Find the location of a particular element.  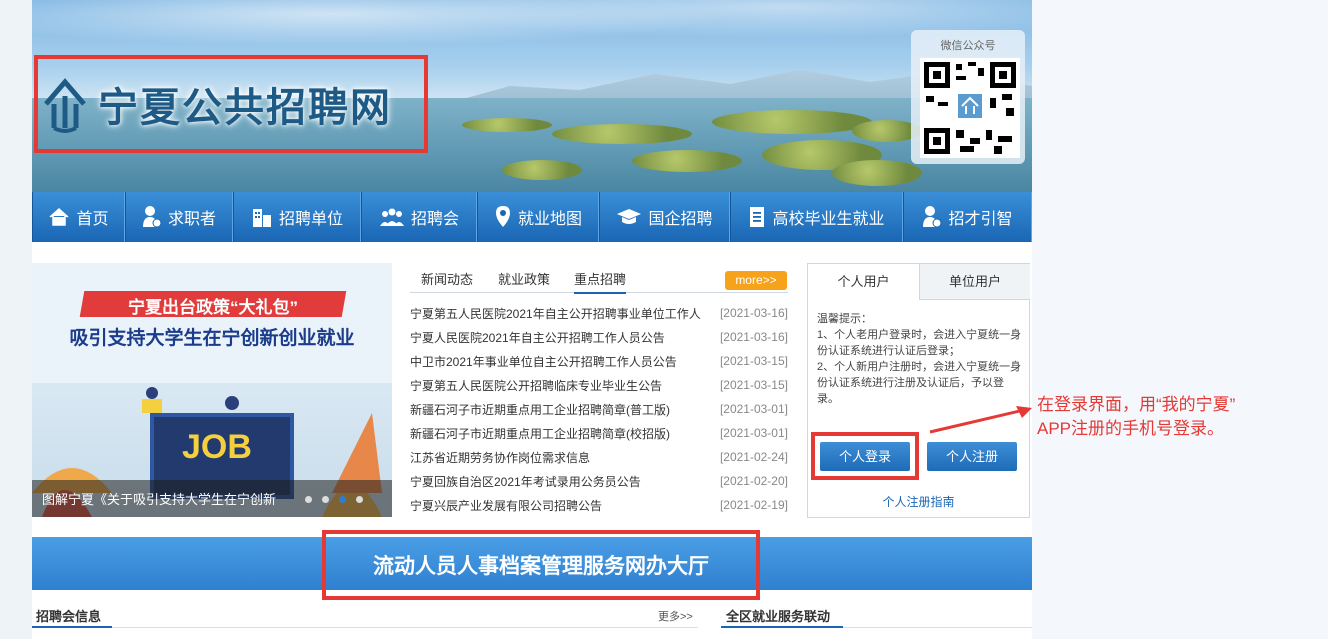

wechat-qr-card: 微信公众号 is located at coordinates (968, 97).